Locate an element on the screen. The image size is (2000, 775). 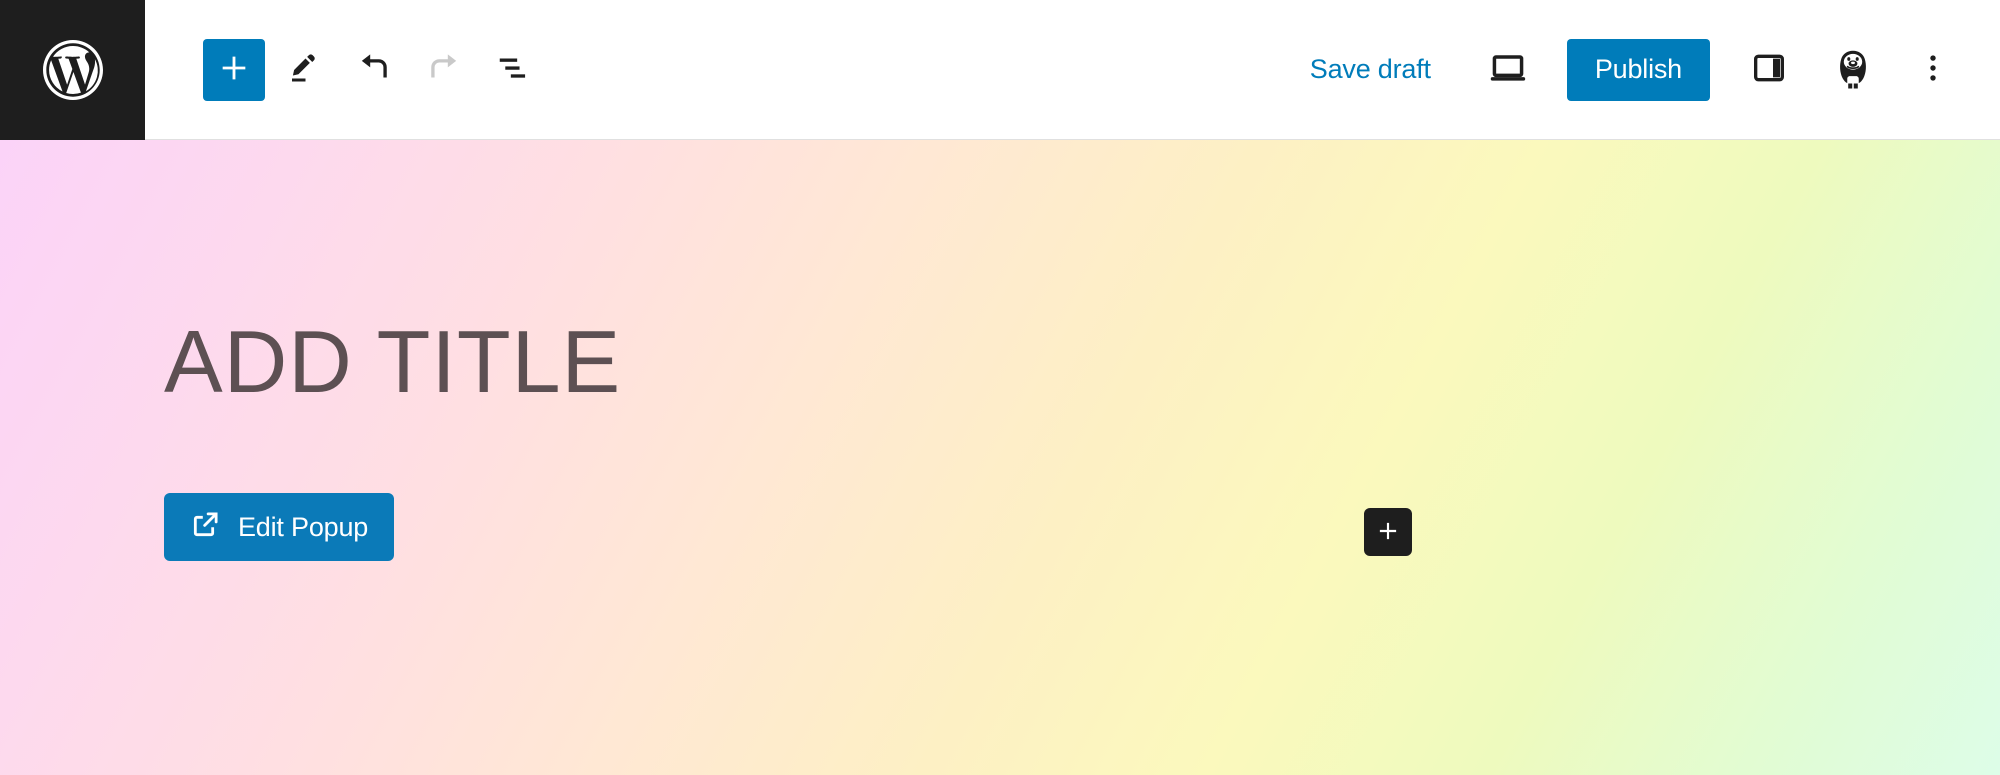
external-link-icon is located at coordinates (206, 527).